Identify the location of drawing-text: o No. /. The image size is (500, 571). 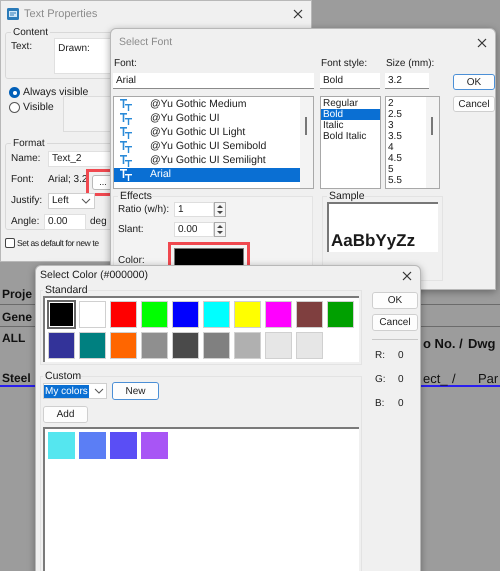
(443, 344).